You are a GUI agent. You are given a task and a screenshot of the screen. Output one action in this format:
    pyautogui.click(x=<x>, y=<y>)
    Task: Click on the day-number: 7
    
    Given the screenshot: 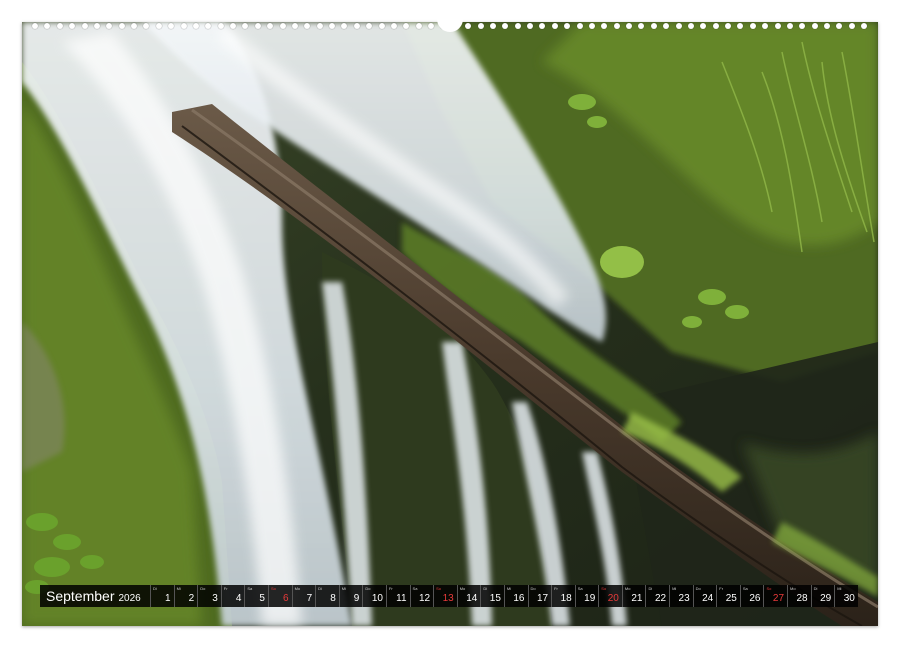 What is the action you would take?
    pyautogui.click(x=309, y=598)
    